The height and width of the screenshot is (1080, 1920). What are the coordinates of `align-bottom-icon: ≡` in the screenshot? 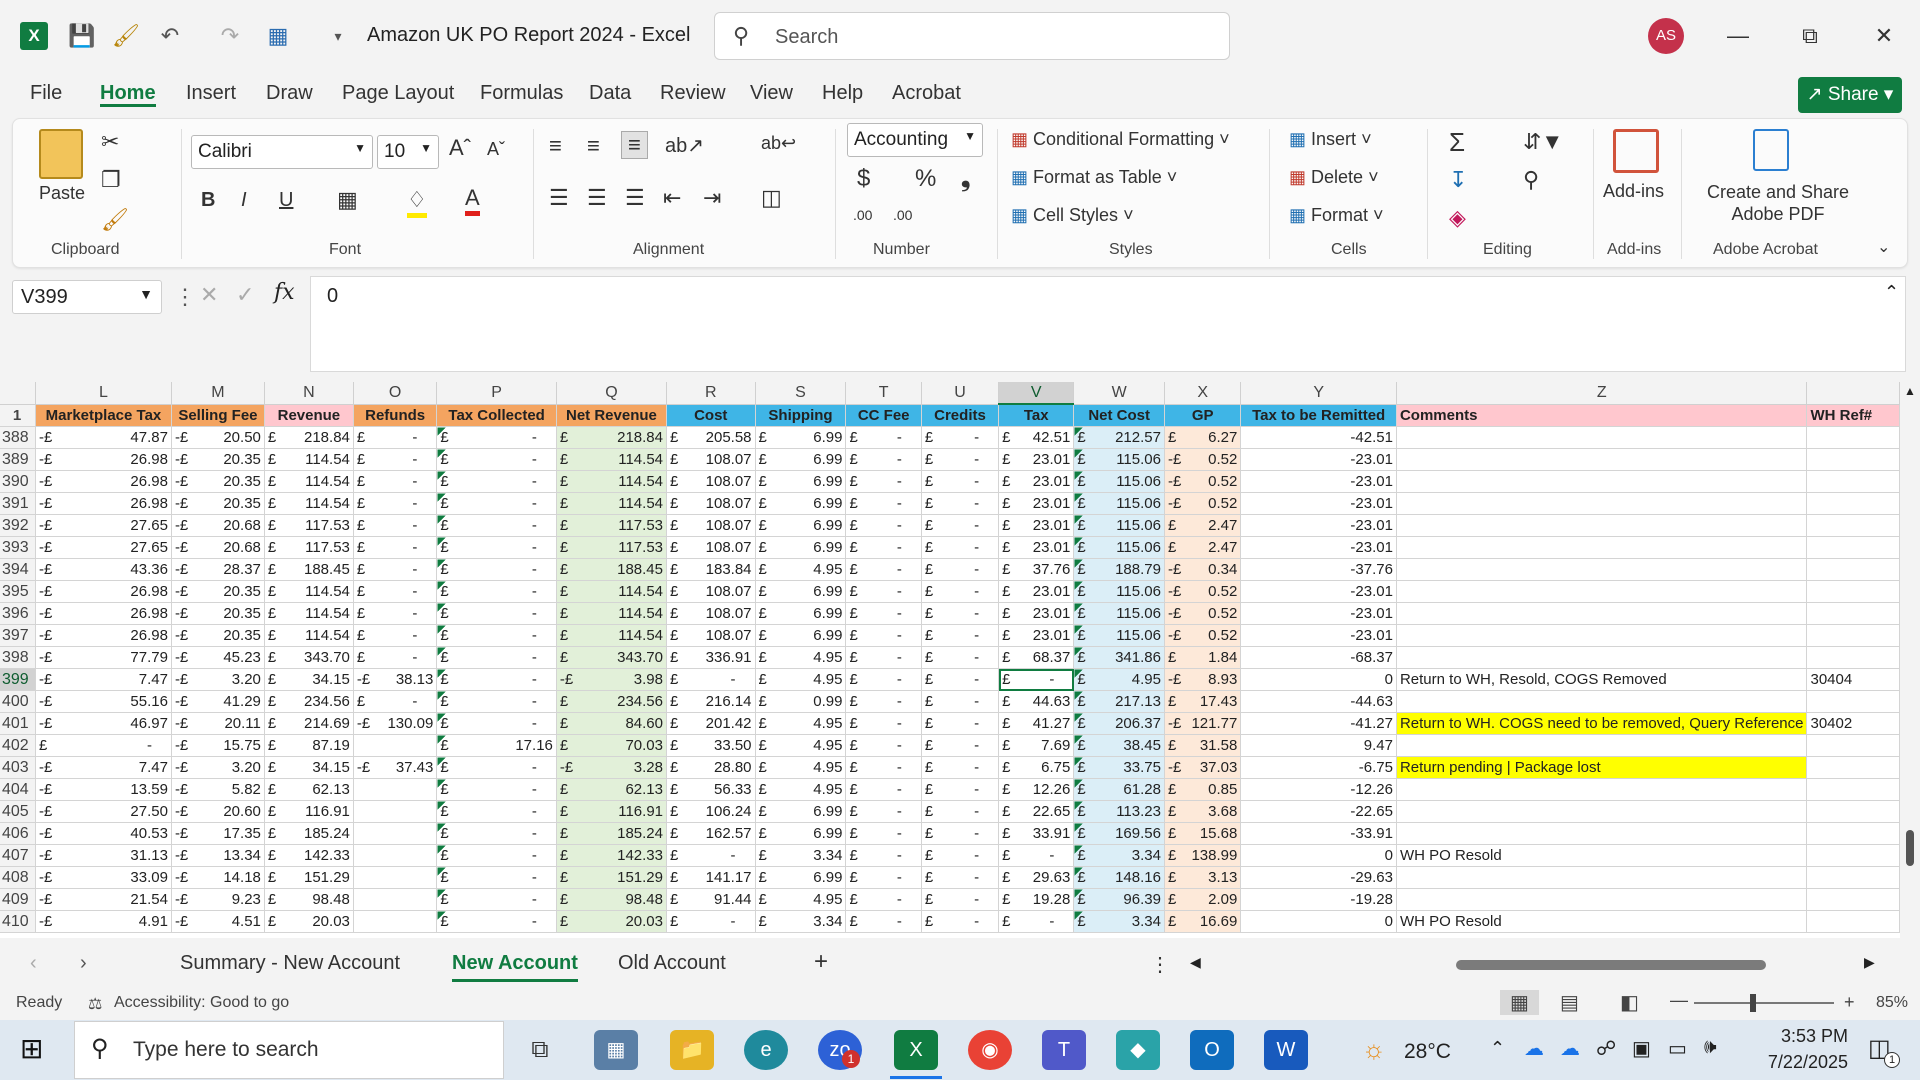 It's located at (634, 145).